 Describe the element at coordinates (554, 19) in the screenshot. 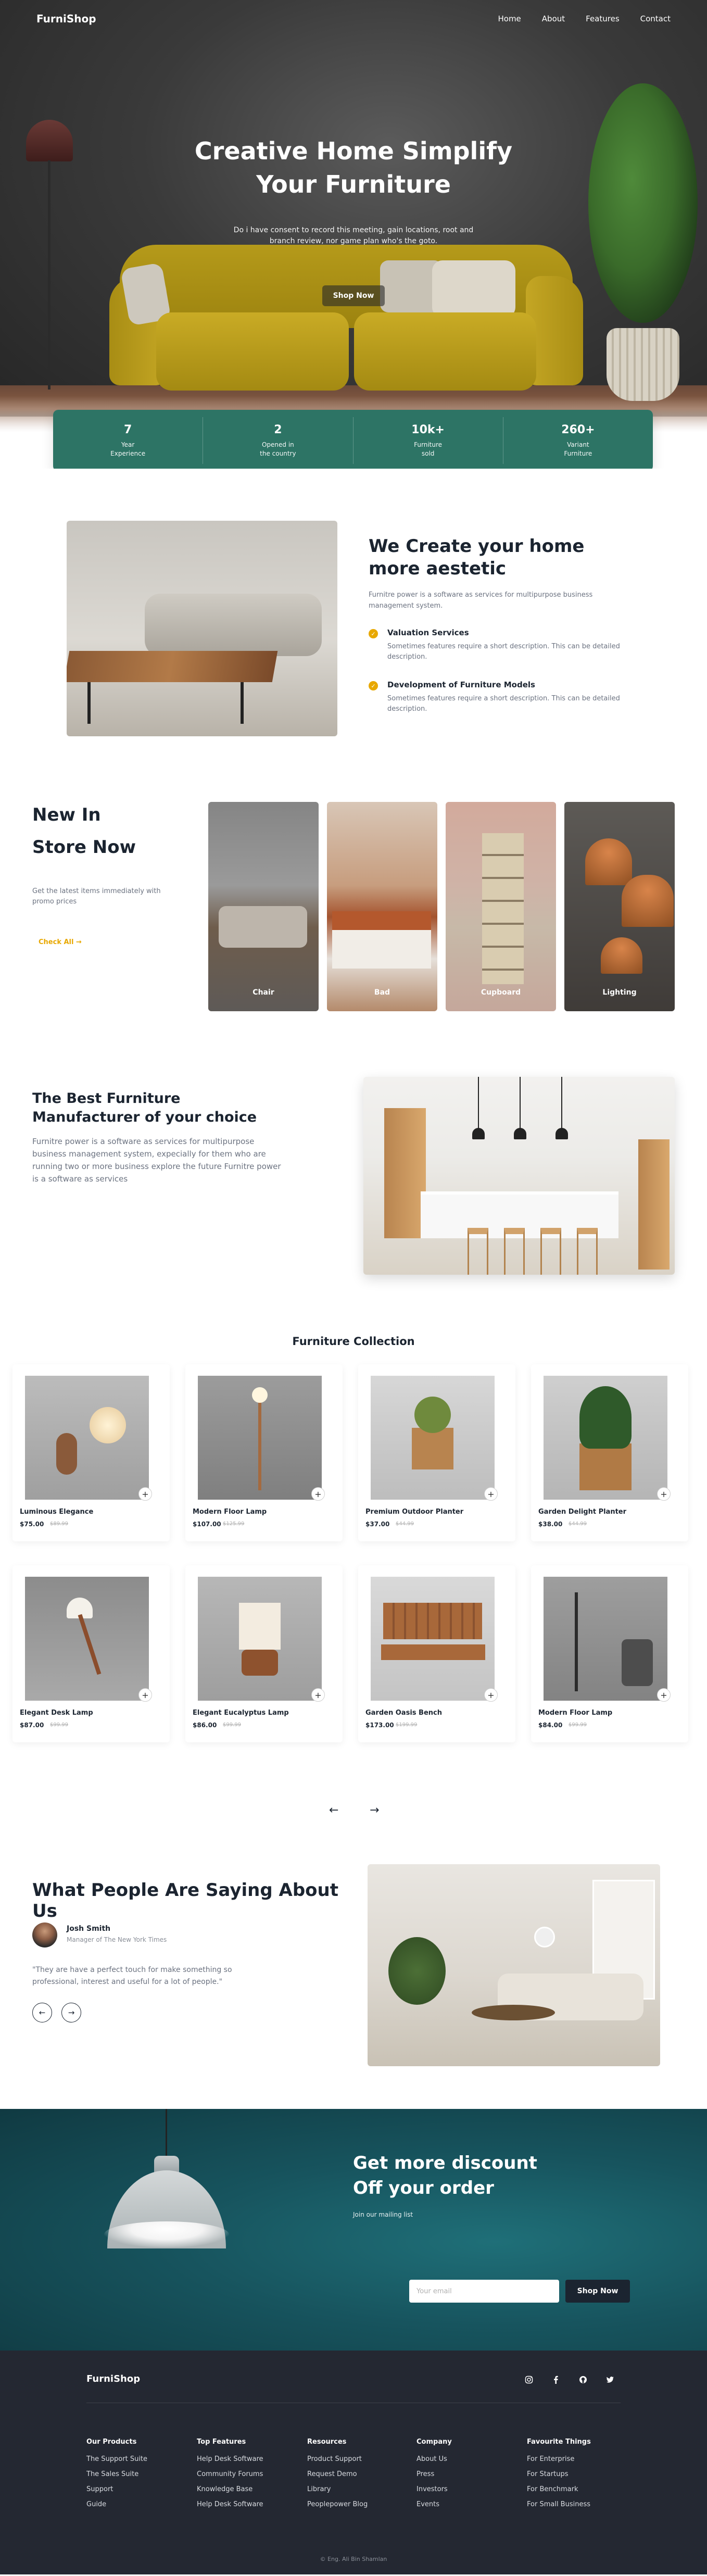

I see `nav-link-about: About` at that location.